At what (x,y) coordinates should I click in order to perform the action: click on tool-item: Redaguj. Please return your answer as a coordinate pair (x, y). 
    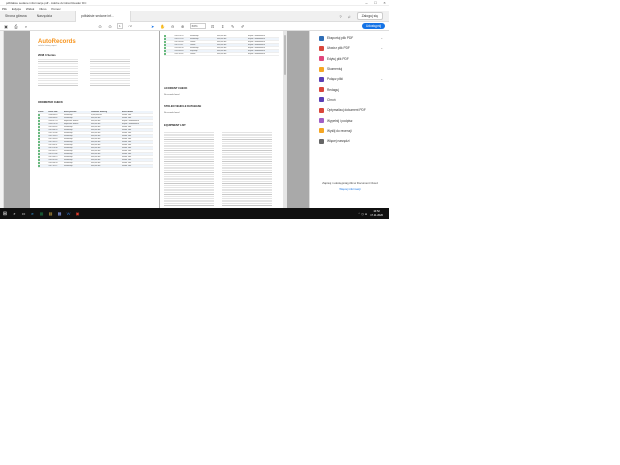
    Looking at the image, I should click on (349, 89).